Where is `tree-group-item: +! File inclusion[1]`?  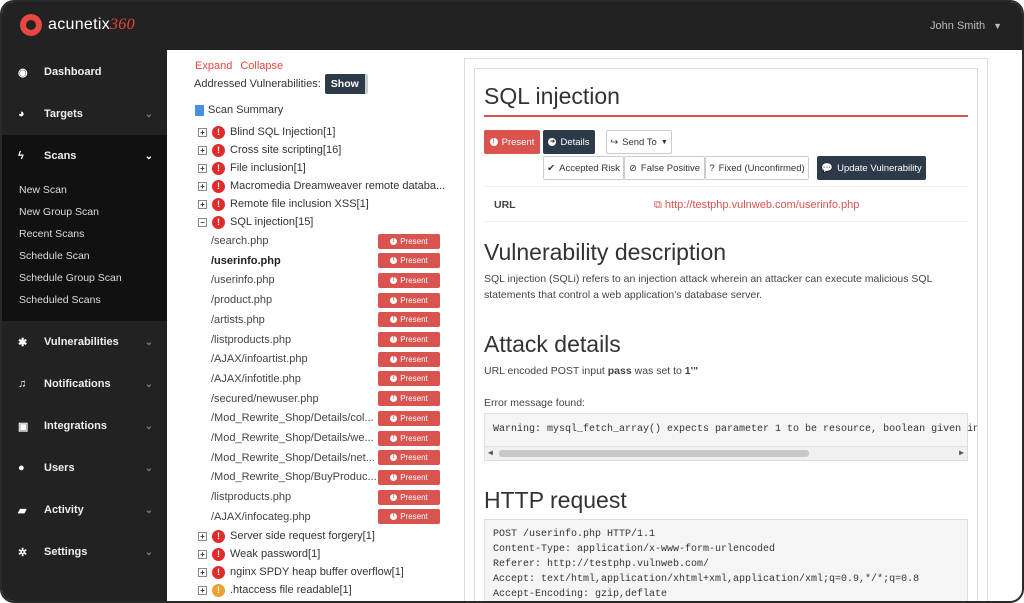 tree-group-item: +! File inclusion[1] is located at coordinates (252, 168).